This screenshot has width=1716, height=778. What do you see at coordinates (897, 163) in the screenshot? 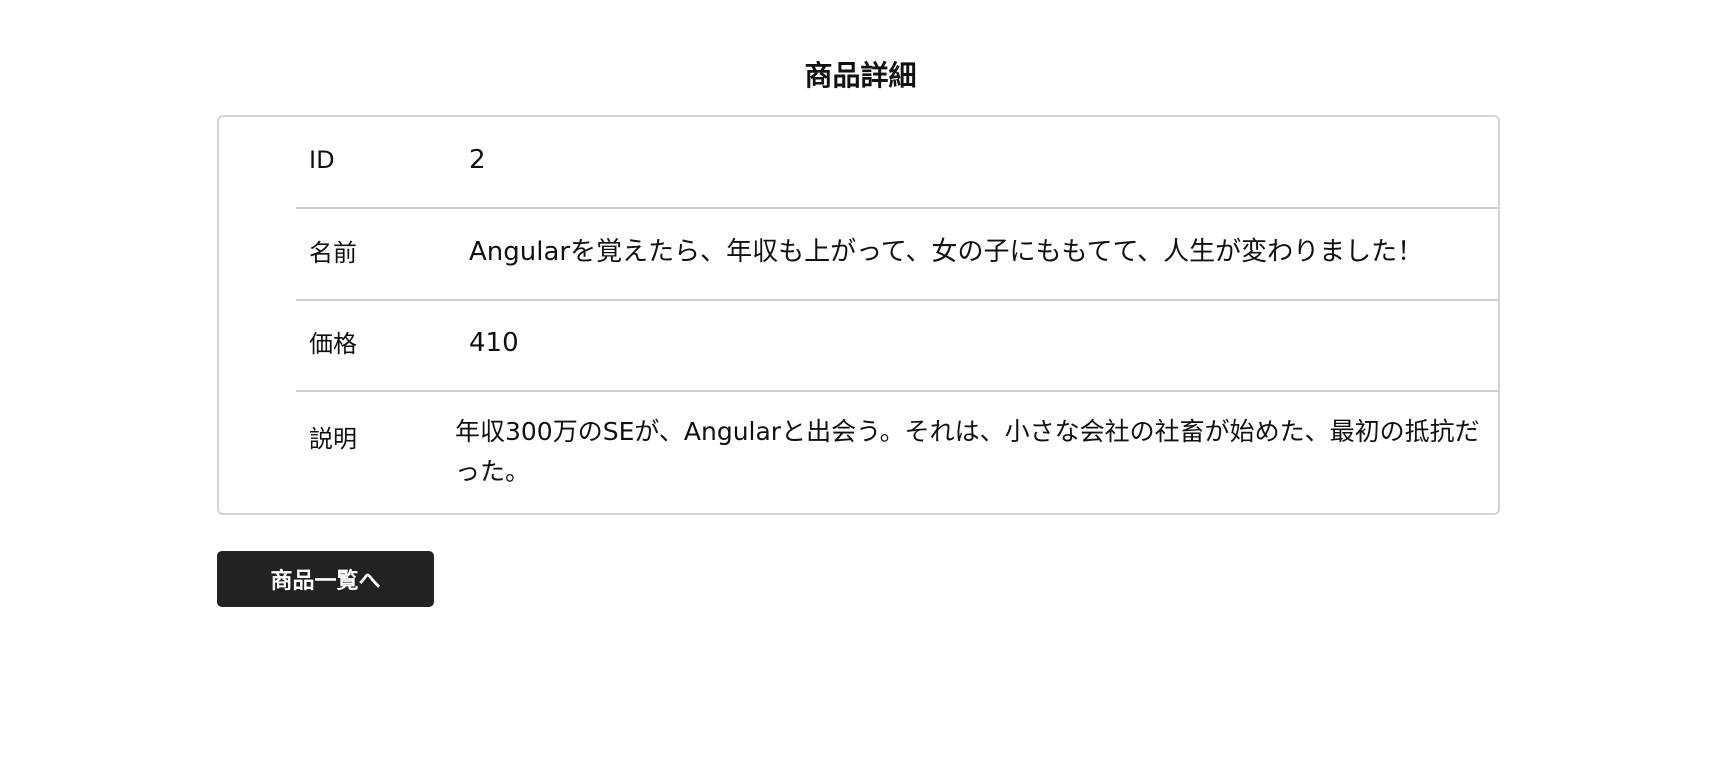
I see `detail-row-id: ID 2` at bounding box center [897, 163].